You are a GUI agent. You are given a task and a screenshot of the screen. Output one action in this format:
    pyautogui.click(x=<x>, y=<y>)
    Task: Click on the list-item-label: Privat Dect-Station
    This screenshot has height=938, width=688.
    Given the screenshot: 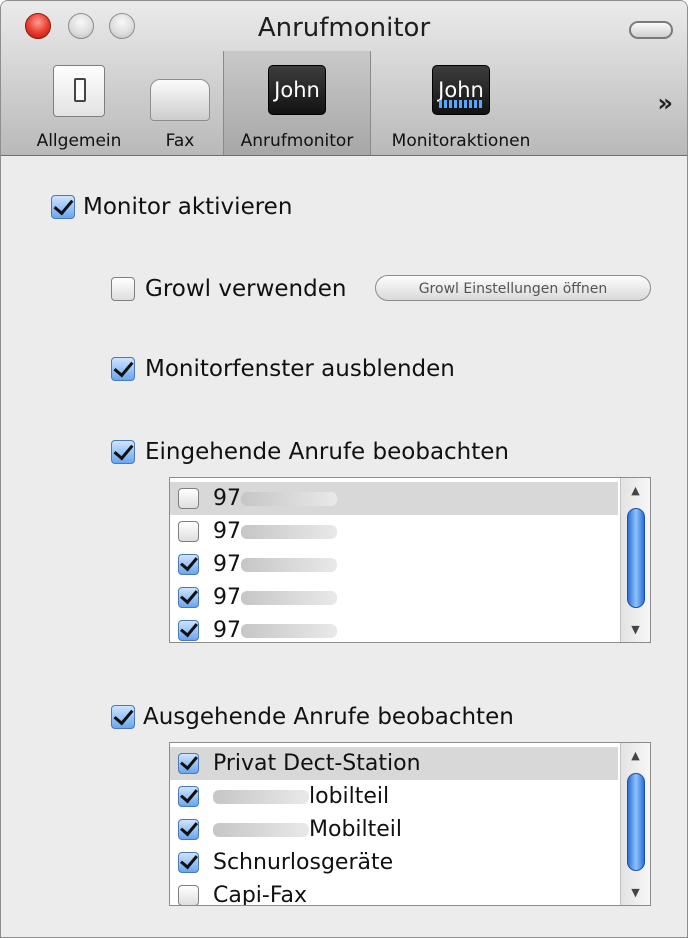 What is the action you would take?
    pyautogui.click(x=317, y=763)
    